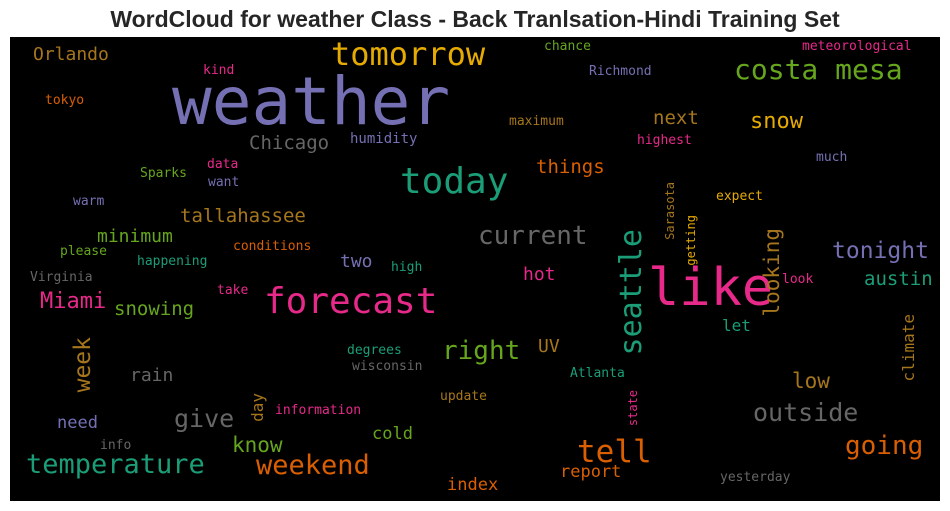 The width and height of the screenshot is (950, 511). What do you see at coordinates (811, 381) in the screenshot?
I see `word-low: low` at bounding box center [811, 381].